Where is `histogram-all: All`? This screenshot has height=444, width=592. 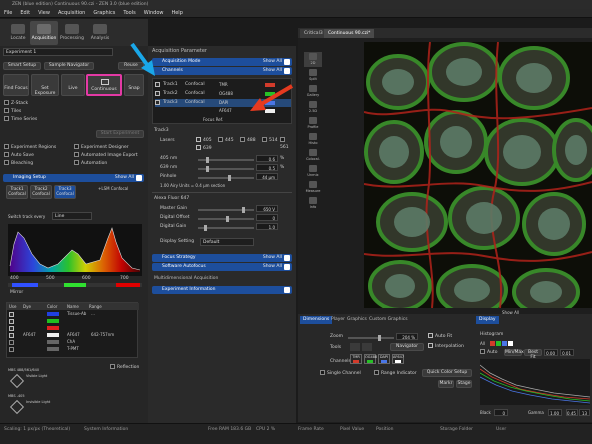
histogram-all: All is located at coordinates (482, 343).